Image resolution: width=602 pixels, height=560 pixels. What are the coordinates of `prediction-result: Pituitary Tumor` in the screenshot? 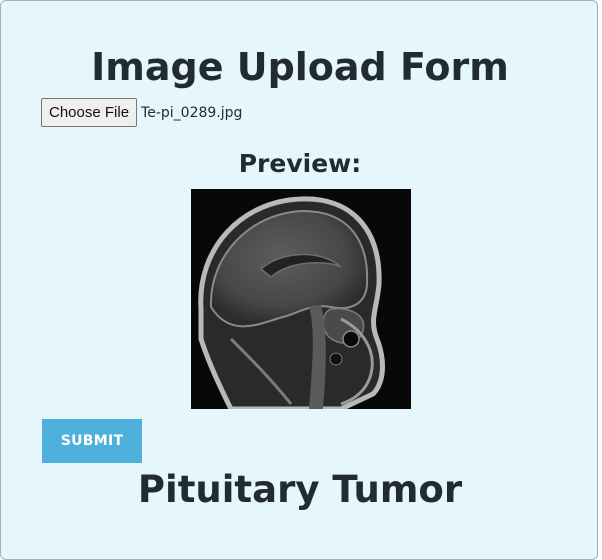 It's located at (300, 489).